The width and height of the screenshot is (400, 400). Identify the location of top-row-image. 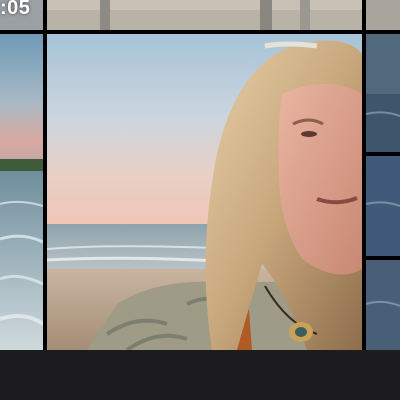
(200, 15).